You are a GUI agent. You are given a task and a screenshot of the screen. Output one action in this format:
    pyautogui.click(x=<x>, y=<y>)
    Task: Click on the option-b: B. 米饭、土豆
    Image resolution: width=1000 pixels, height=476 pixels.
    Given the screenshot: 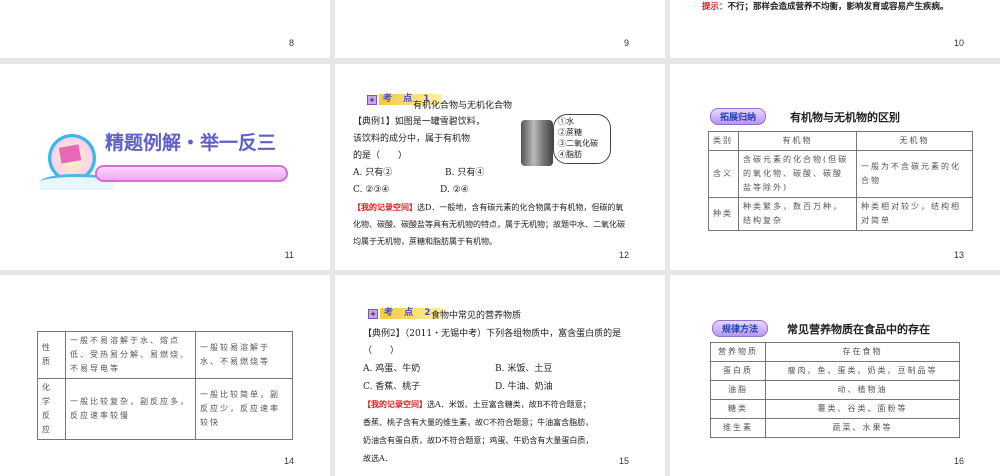 What is the action you would take?
    pyautogui.click(x=524, y=369)
    